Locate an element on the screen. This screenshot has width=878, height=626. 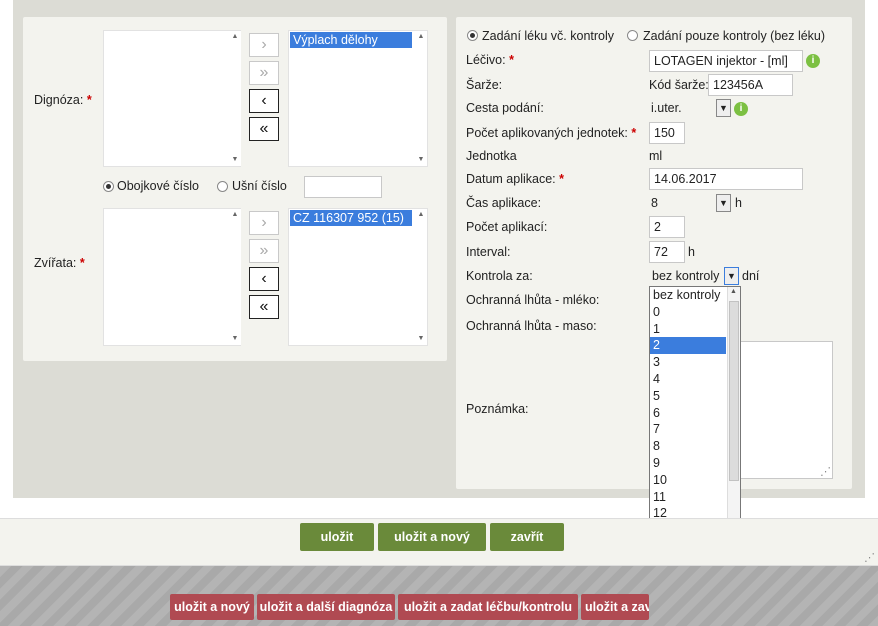
interval-unit: h is located at coordinates (691, 252).